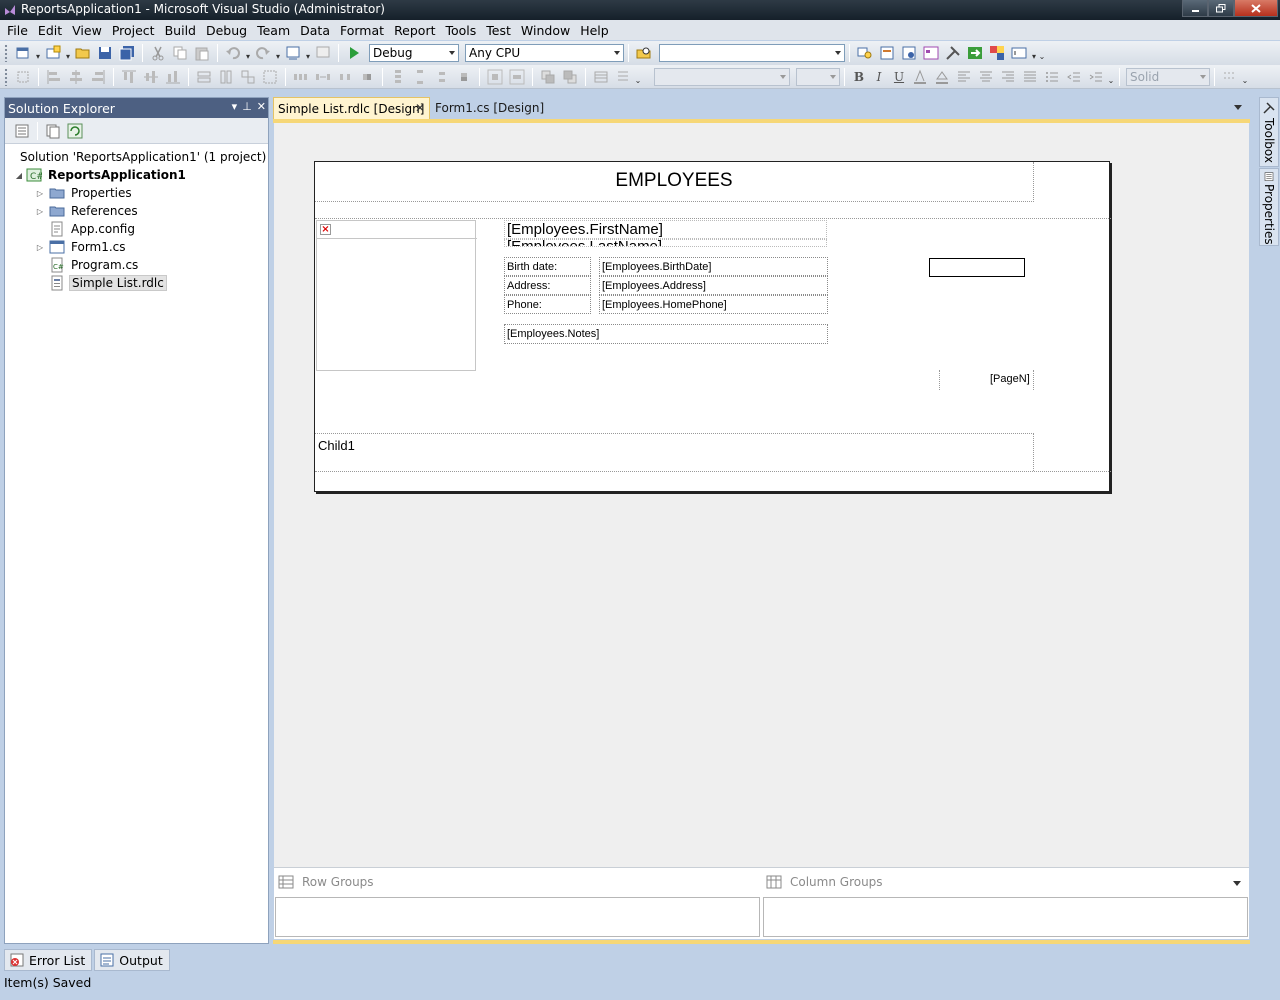 The width and height of the screenshot is (1280, 1000). What do you see at coordinates (23, 77) in the screenshot?
I see `align-to-grid-button` at bounding box center [23, 77].